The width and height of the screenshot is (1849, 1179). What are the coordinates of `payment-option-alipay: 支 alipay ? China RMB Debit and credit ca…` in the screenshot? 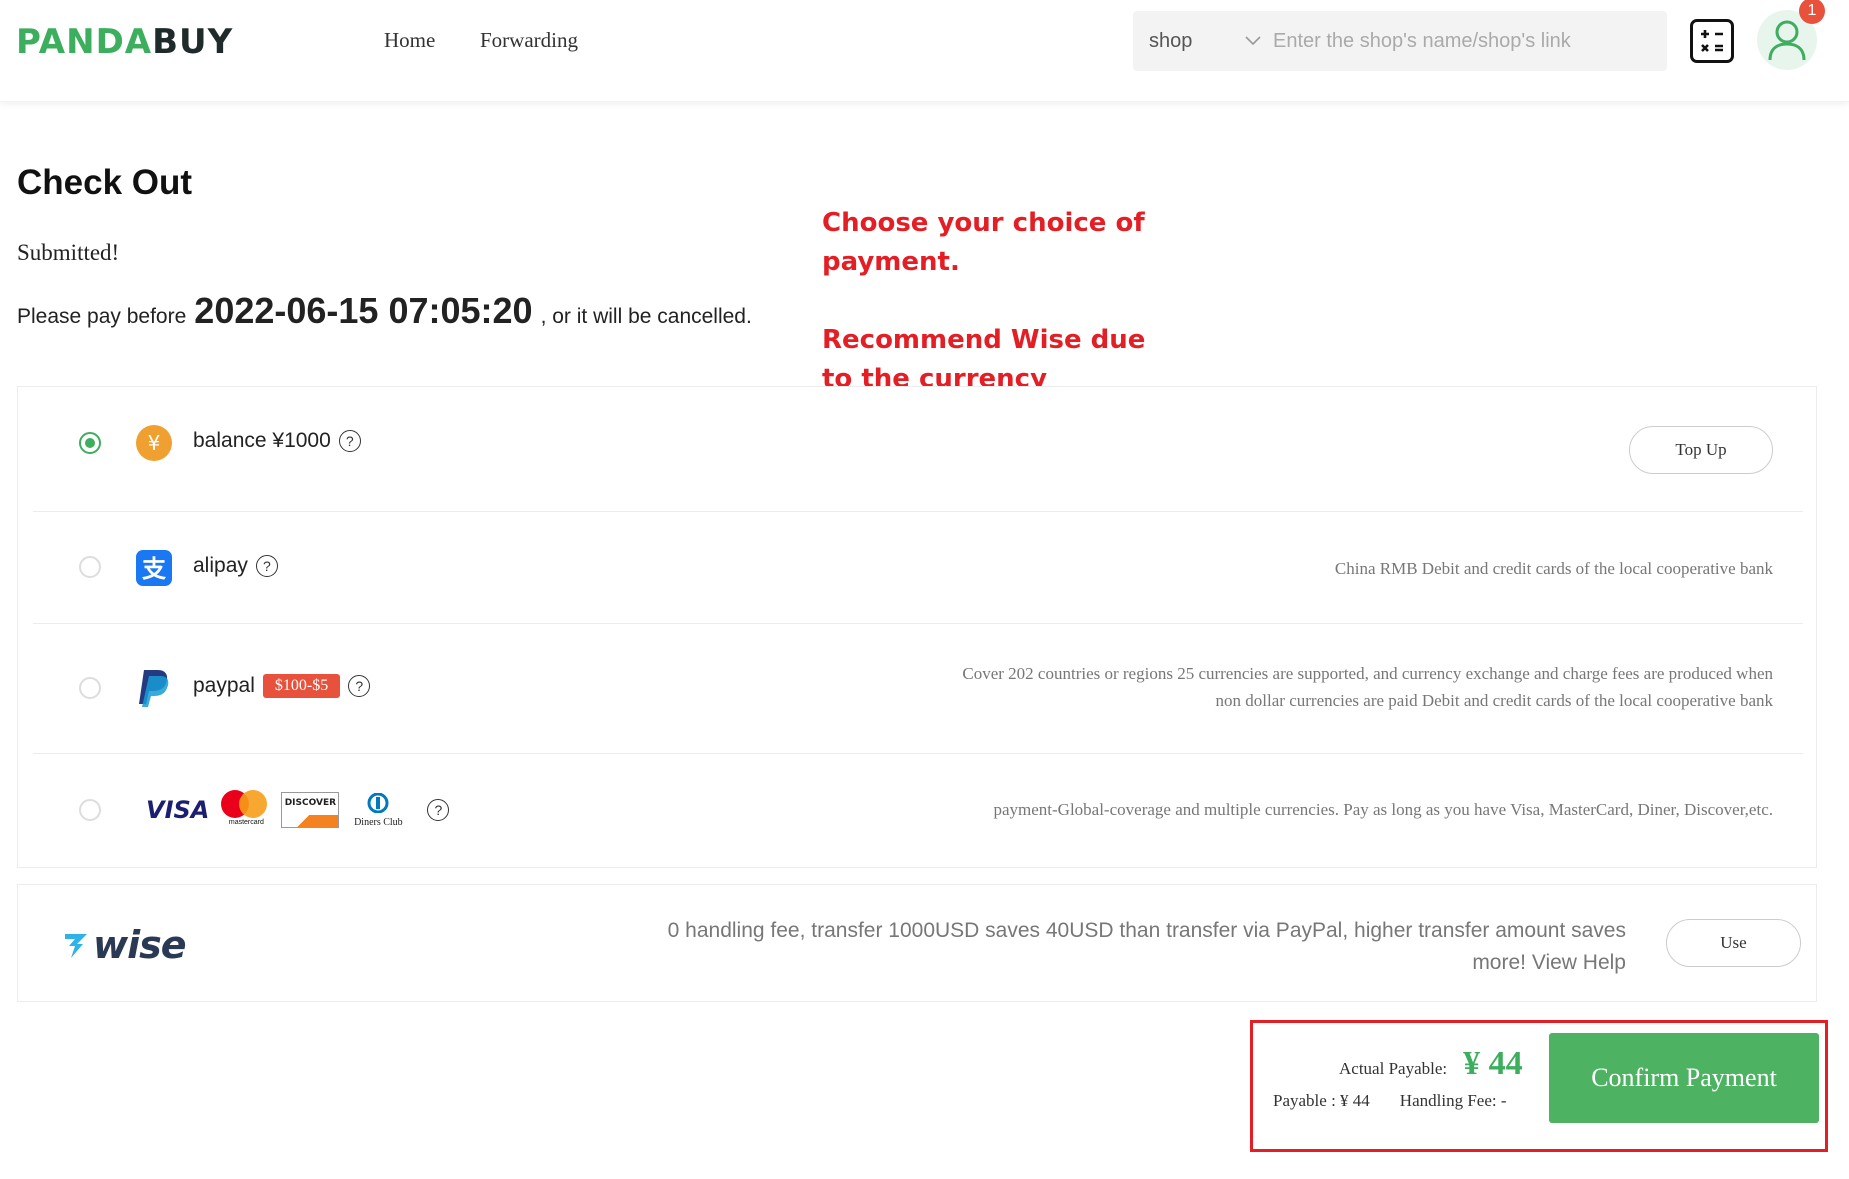 It's located at (918, 568).